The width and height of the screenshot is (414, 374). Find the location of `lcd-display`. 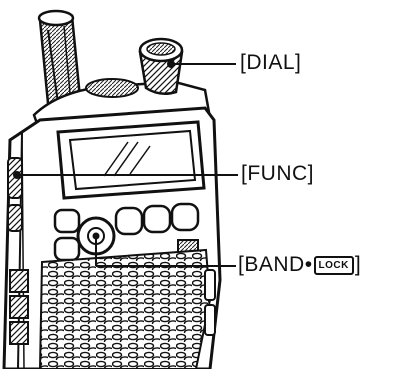

lcd-display is located at coordinates (131, 160).